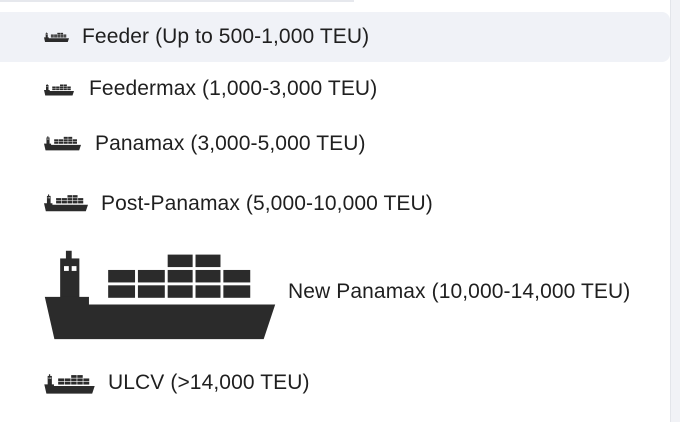  I want to click on menu-item-feeder: Feeder (Up to 500-1,000 TEU), so click(335, 37).